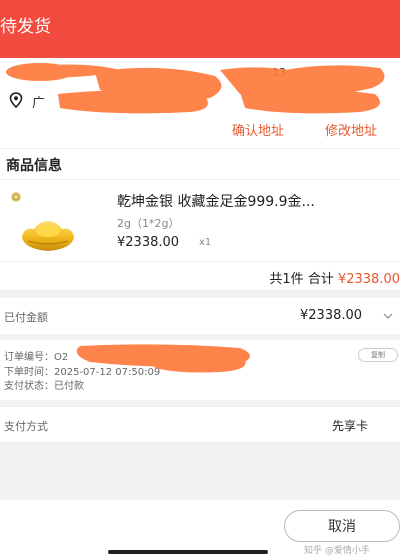 The image size is (400, 560). Describe the element at coordinates (200, 424) in the screenshot. I see `payment-method-row: 支付方式 先享卡` at that location.